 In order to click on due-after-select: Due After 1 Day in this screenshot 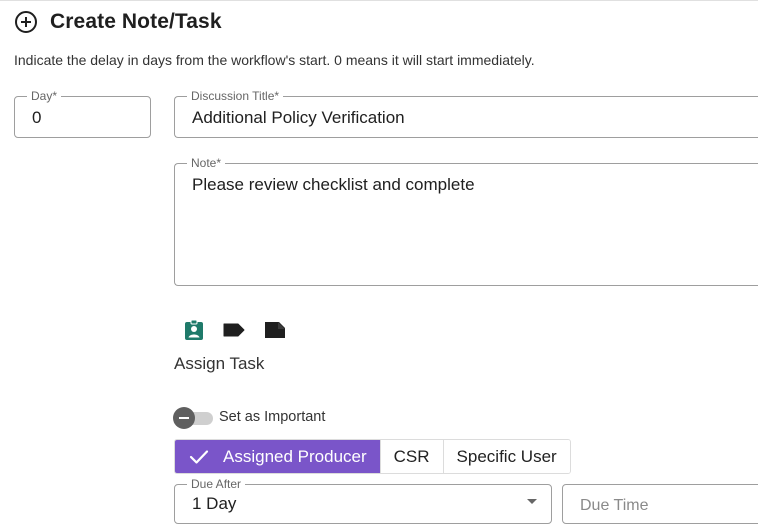, I will do `click(363, 500)`.